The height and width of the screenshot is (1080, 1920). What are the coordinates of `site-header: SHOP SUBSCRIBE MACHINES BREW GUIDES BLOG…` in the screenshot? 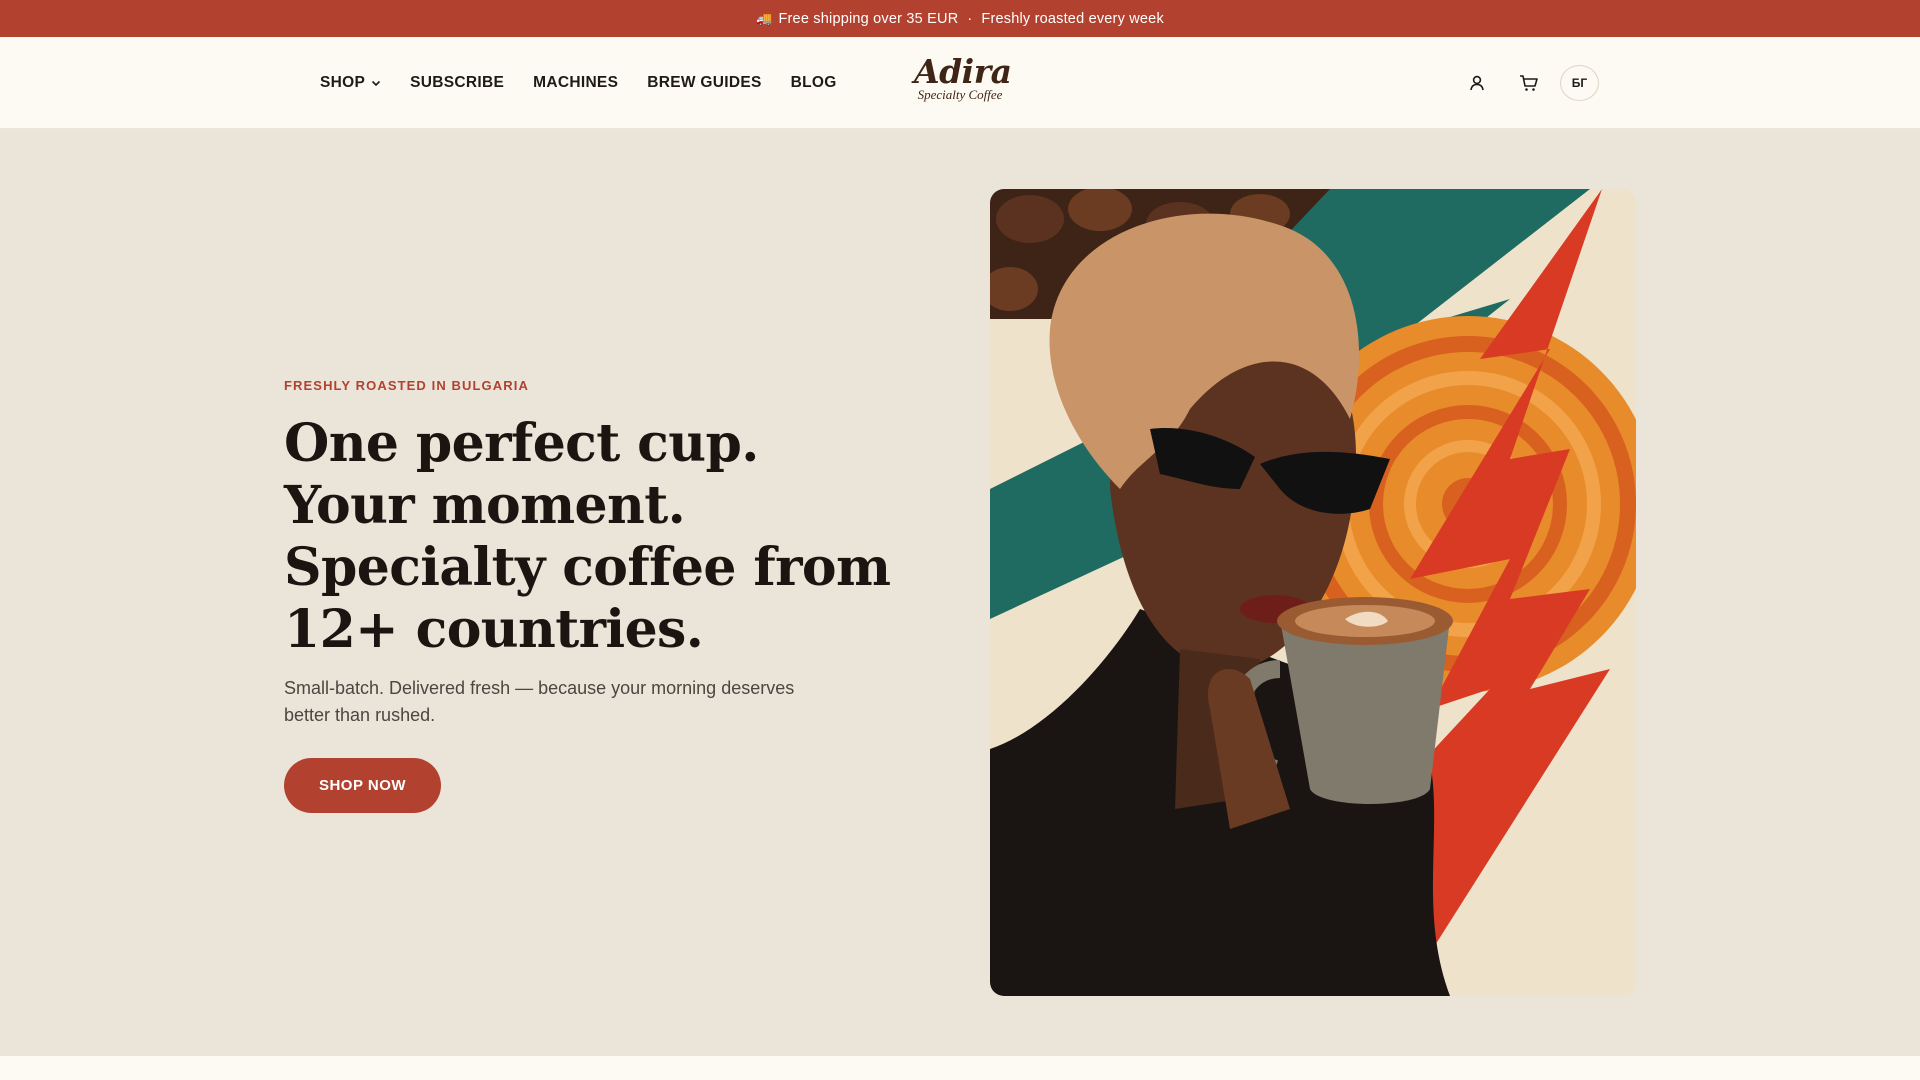 It's located at (960, 83).